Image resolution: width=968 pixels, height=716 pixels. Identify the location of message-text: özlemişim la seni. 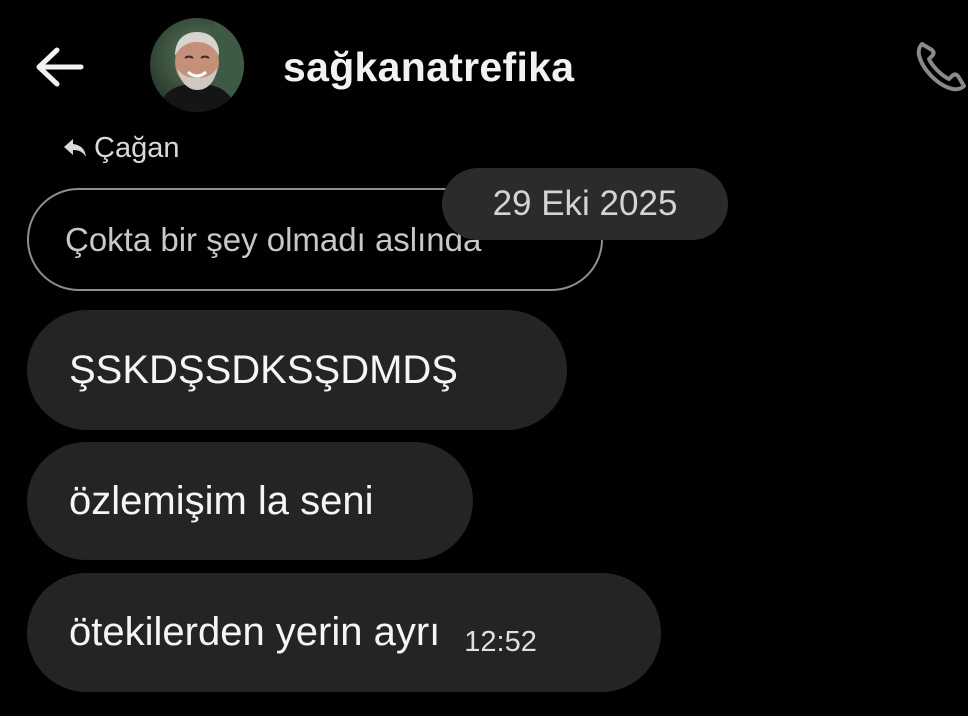
(221, 500).